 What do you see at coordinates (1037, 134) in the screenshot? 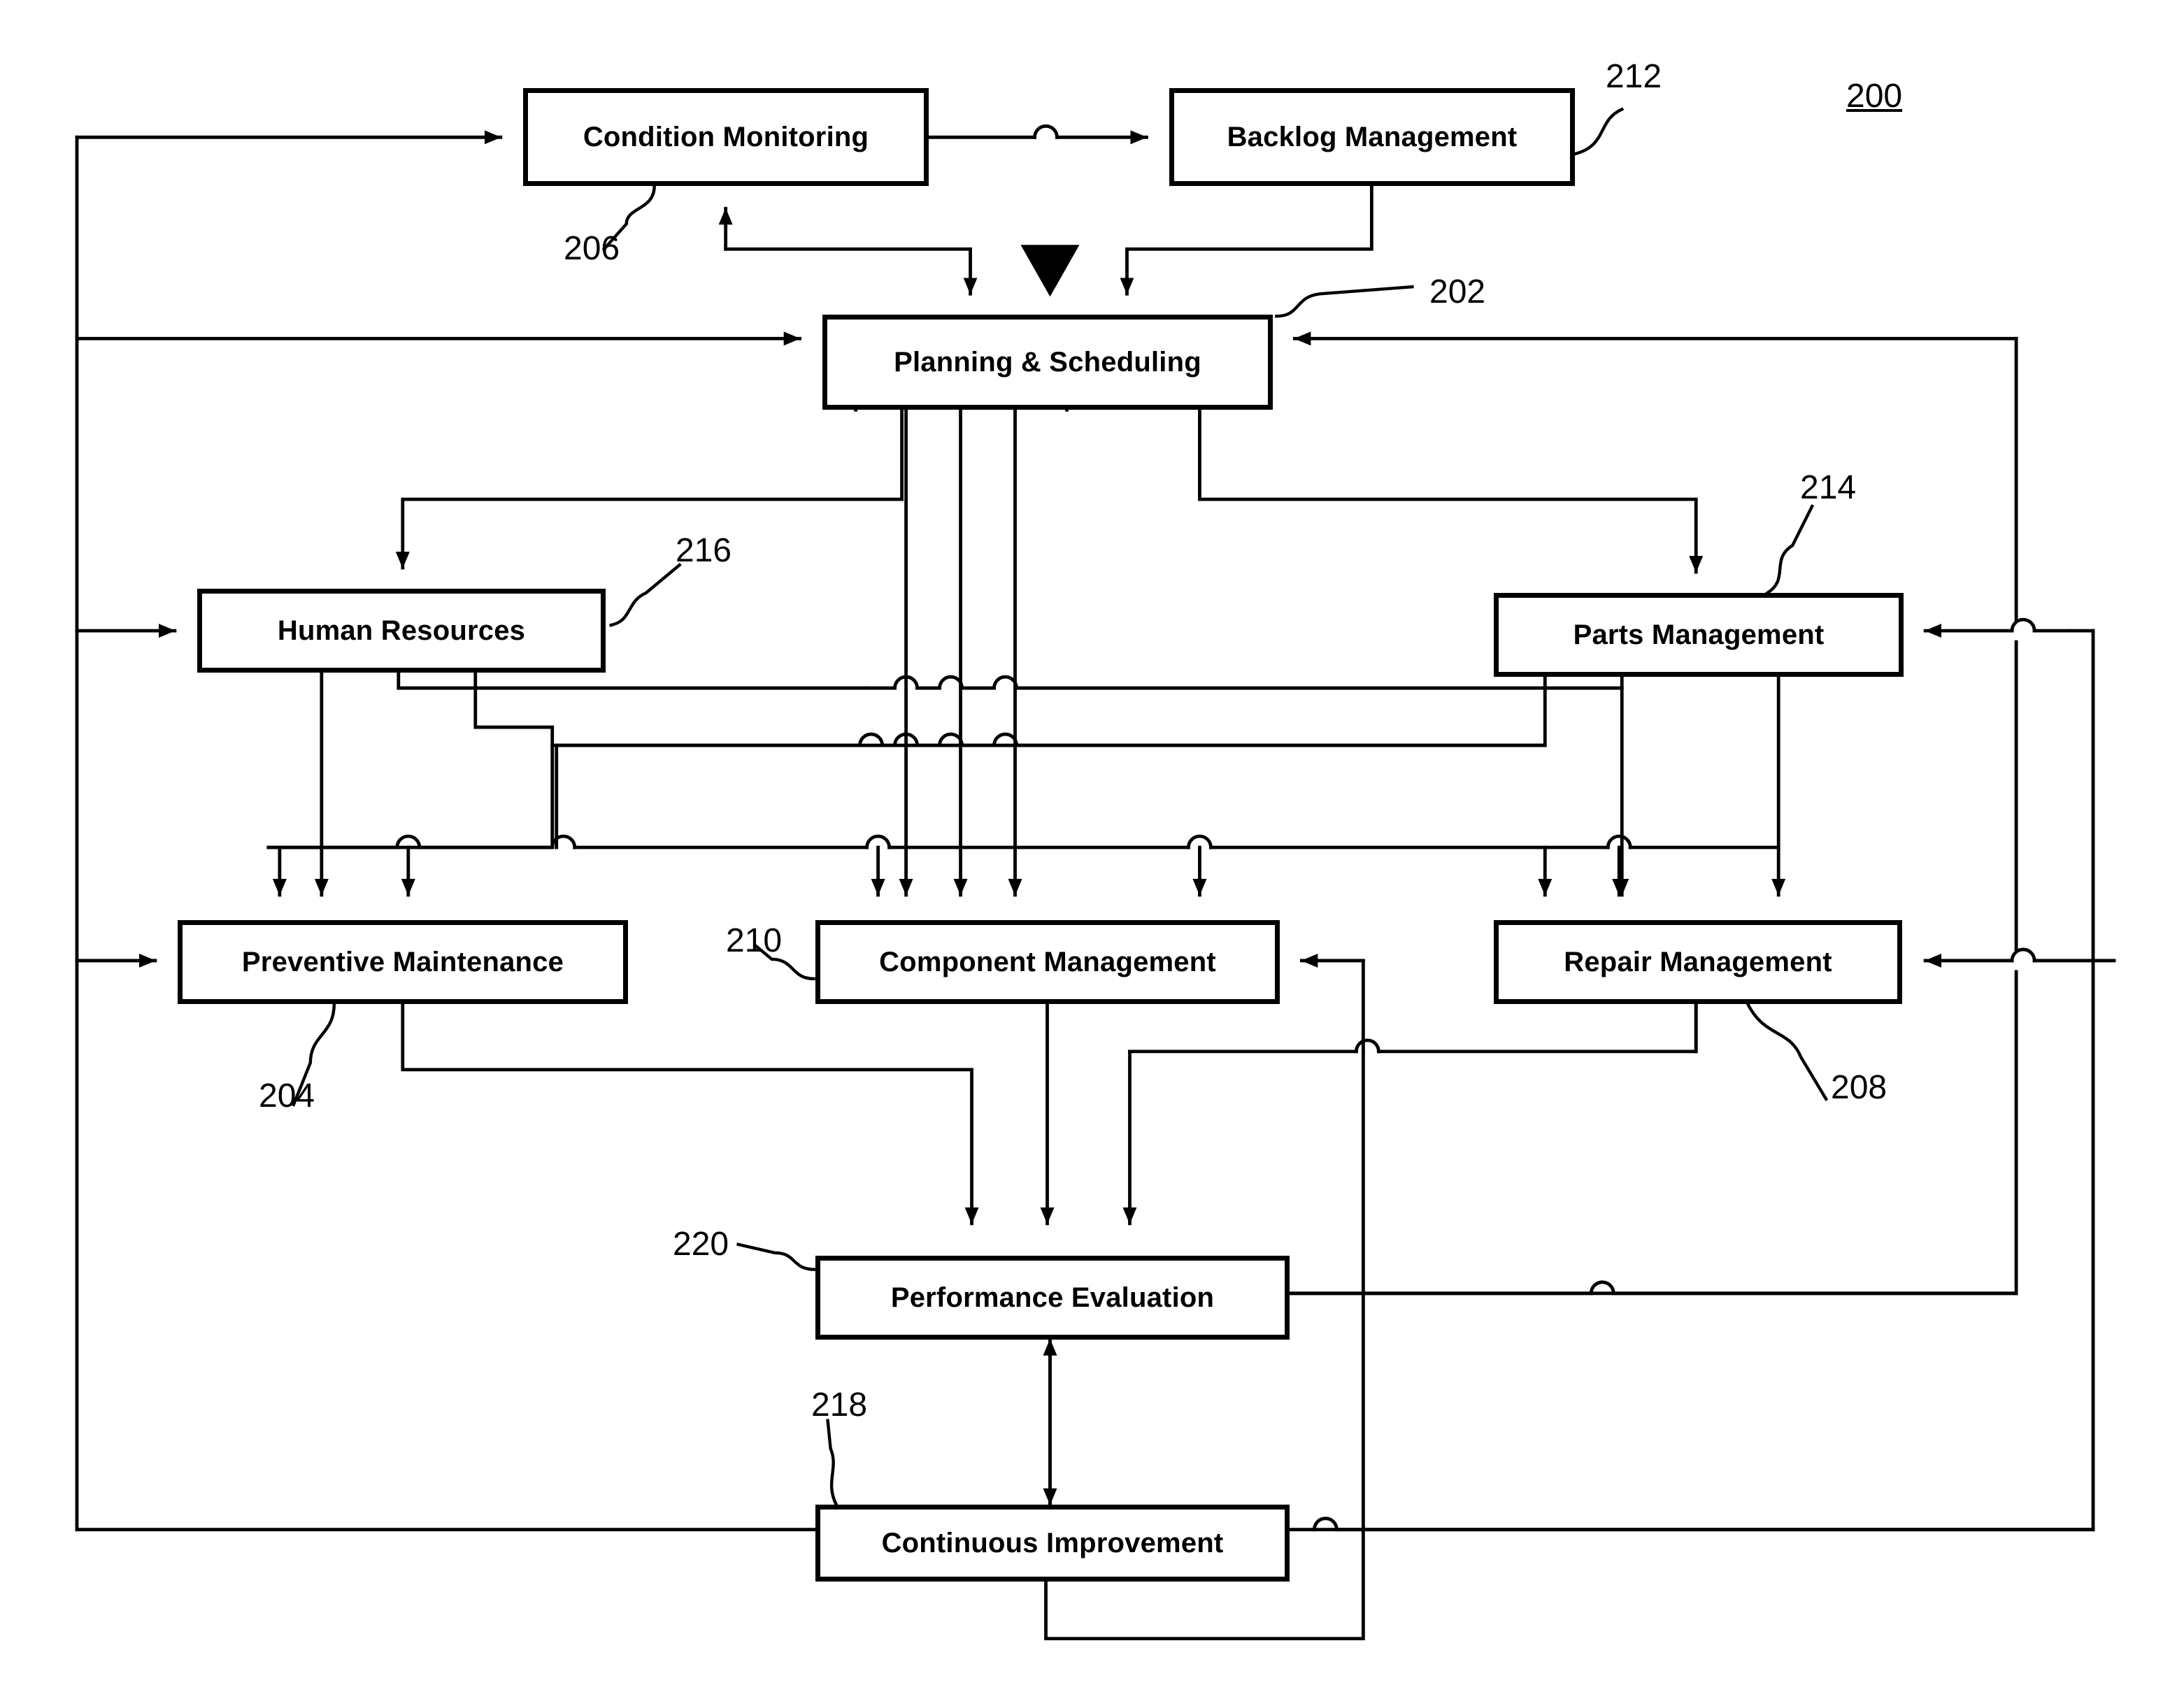
I see `link-condition-to-backlog` at bounding box center [1037, 134].